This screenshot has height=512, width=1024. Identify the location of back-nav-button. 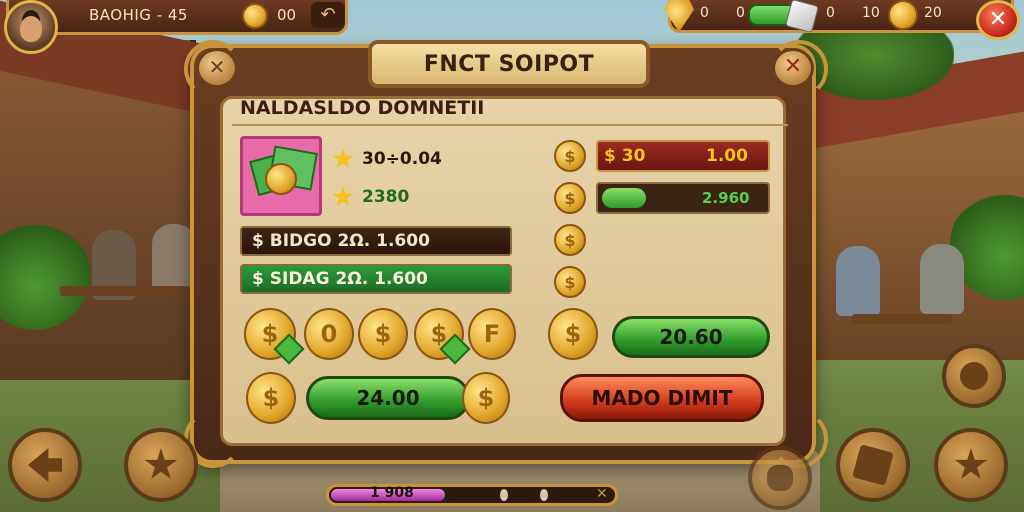
(45, 465).